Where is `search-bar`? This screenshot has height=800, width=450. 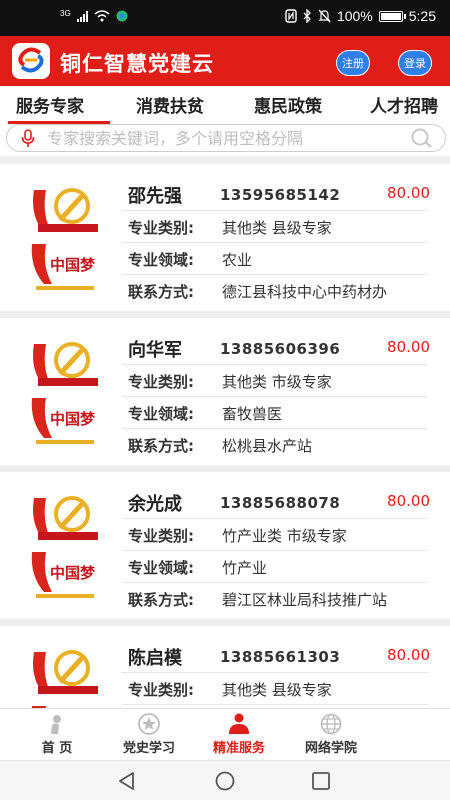 search-bar is located at coordinates (226, 138).